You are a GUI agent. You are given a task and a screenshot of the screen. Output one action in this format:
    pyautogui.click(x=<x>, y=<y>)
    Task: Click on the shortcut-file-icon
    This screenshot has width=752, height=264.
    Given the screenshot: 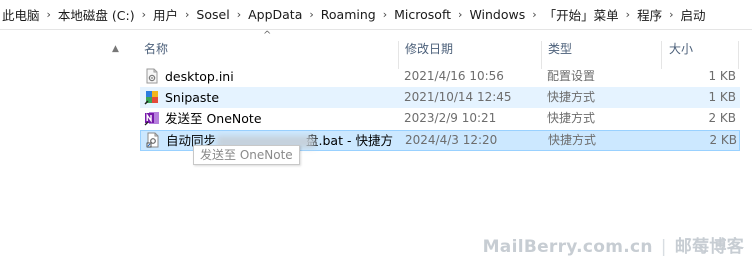 What is the action you would take?
    pyautogui.click(x=152, y=140)
    